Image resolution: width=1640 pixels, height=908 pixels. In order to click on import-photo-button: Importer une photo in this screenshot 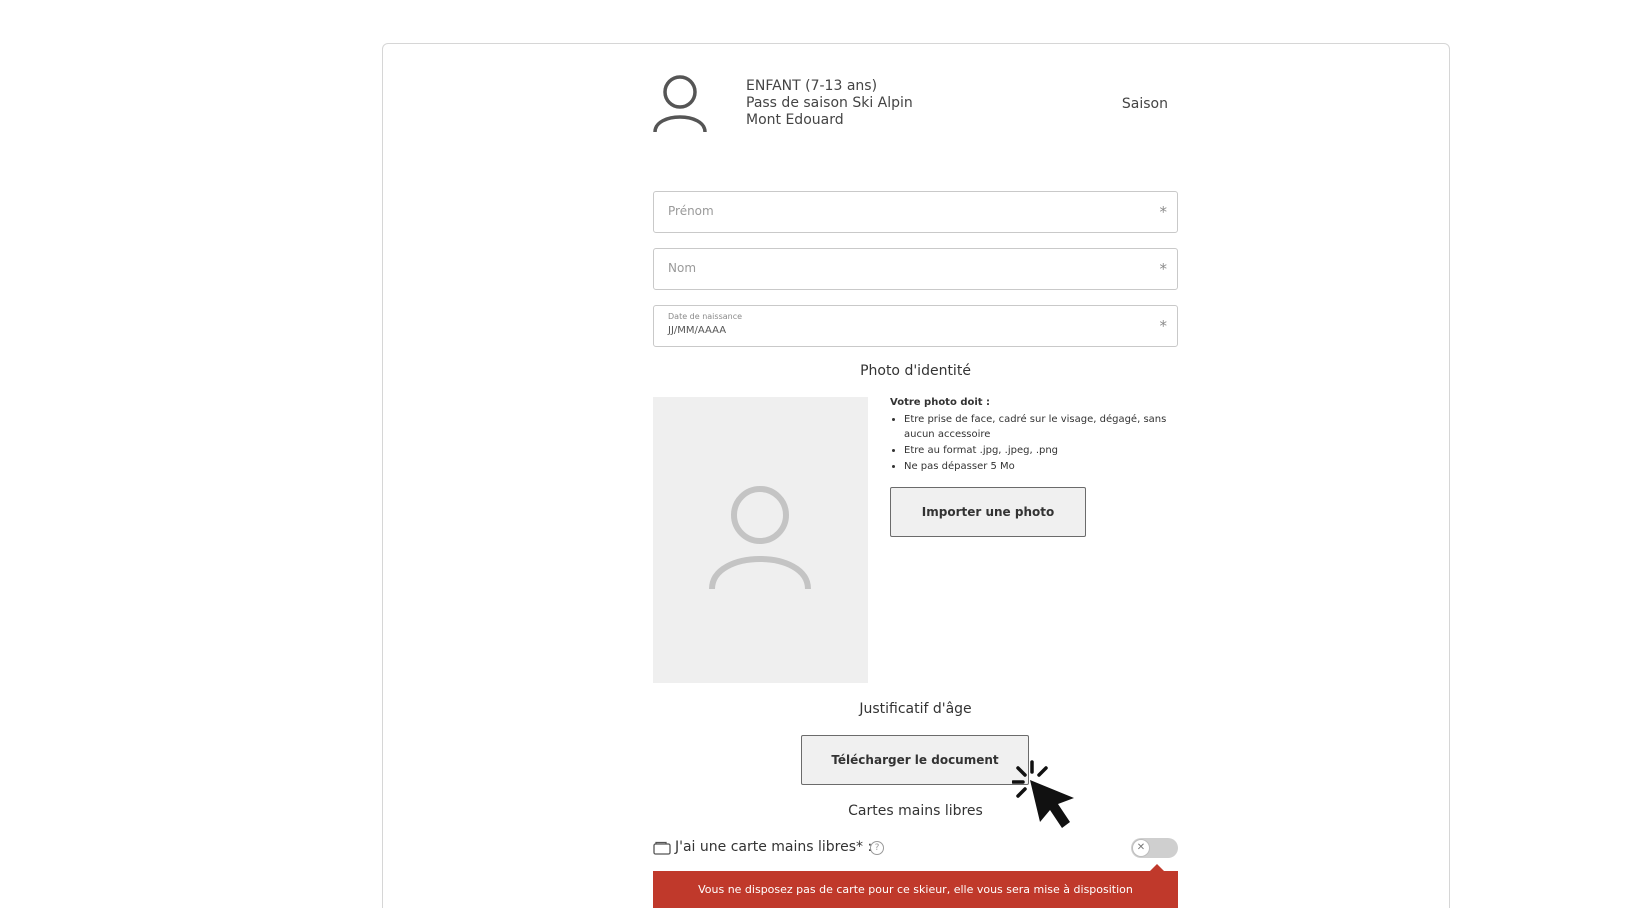, I will do `click(988, 512)`.